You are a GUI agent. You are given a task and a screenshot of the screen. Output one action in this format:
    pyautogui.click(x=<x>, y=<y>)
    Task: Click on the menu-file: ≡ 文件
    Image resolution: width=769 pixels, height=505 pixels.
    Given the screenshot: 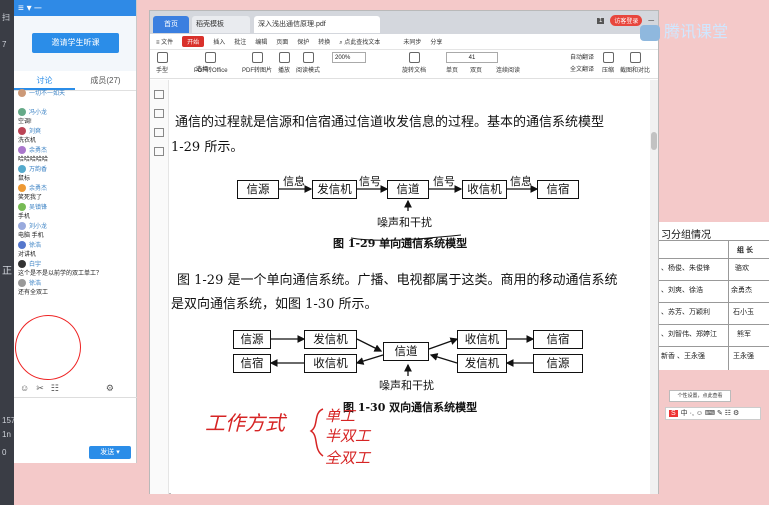 What is the action you would take?
    pyautogui.click(x=164, y=41)
    